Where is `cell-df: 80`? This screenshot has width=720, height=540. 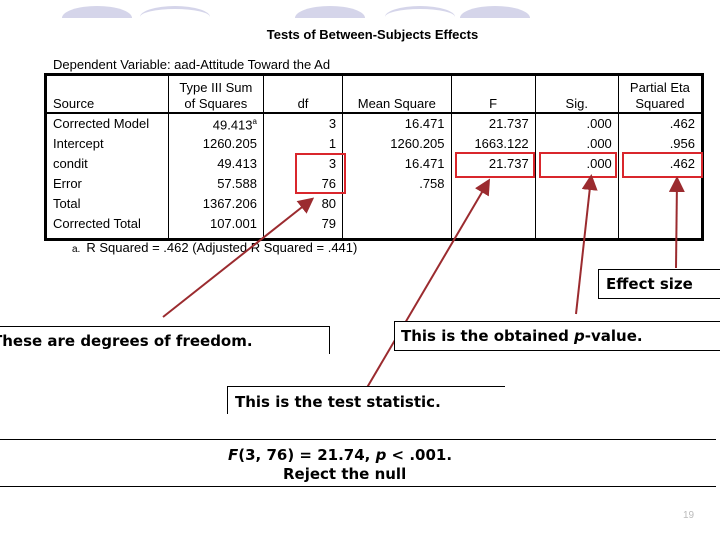
cell-df: 80 is located at coordinates (302, 204).